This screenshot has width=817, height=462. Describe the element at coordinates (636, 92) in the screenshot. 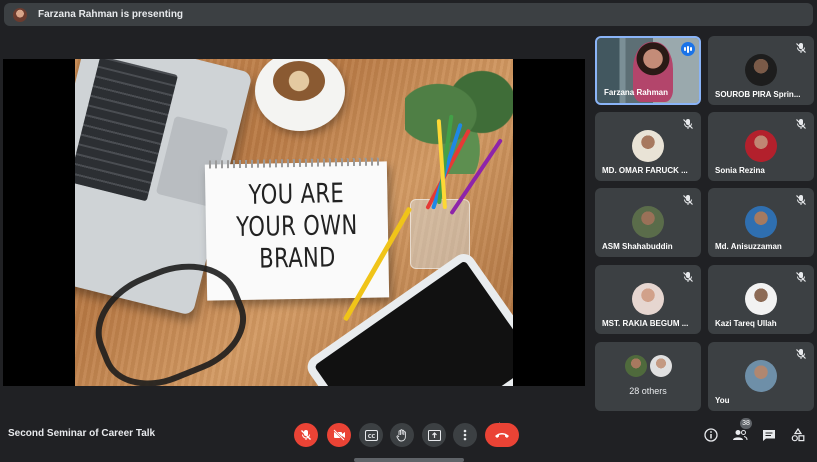

I see `participant-name: Farzana Rahman` at that location.